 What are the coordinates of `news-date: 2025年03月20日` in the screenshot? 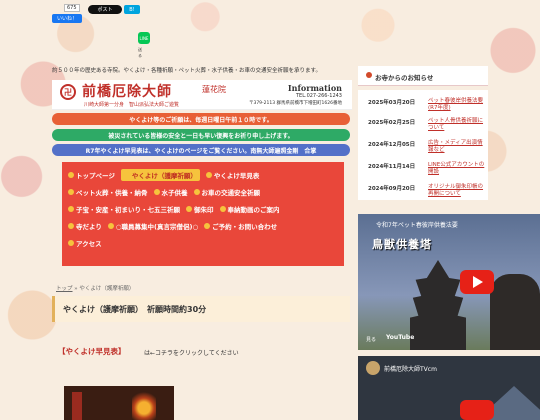 It's located at (392, 103).